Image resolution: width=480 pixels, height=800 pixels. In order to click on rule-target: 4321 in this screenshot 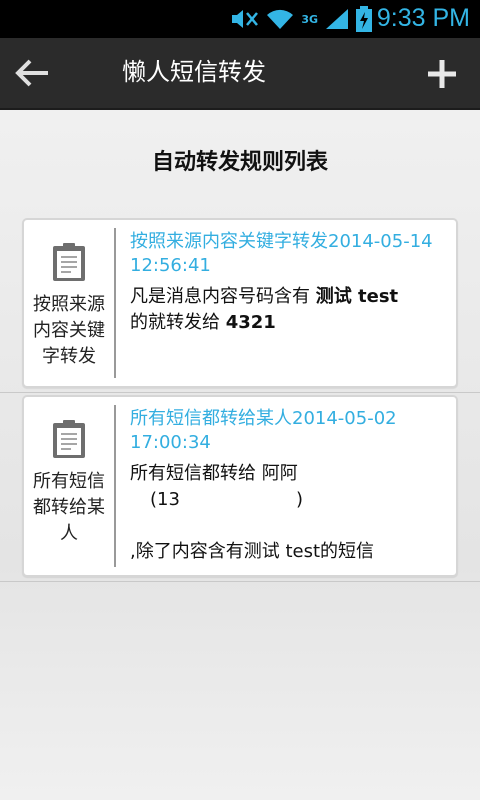, I will do `click(250, 322)`.